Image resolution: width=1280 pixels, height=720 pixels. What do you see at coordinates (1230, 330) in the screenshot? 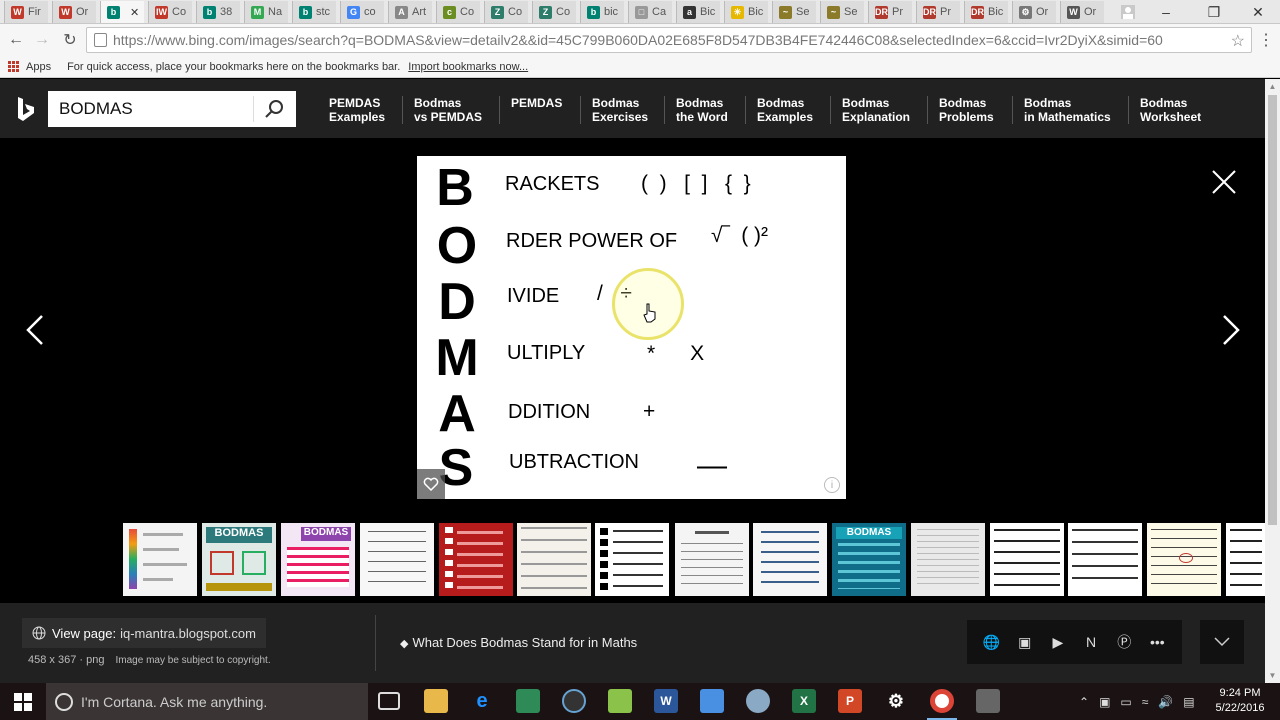
I see `next-image-icon` at bounding box center [1230, 330].